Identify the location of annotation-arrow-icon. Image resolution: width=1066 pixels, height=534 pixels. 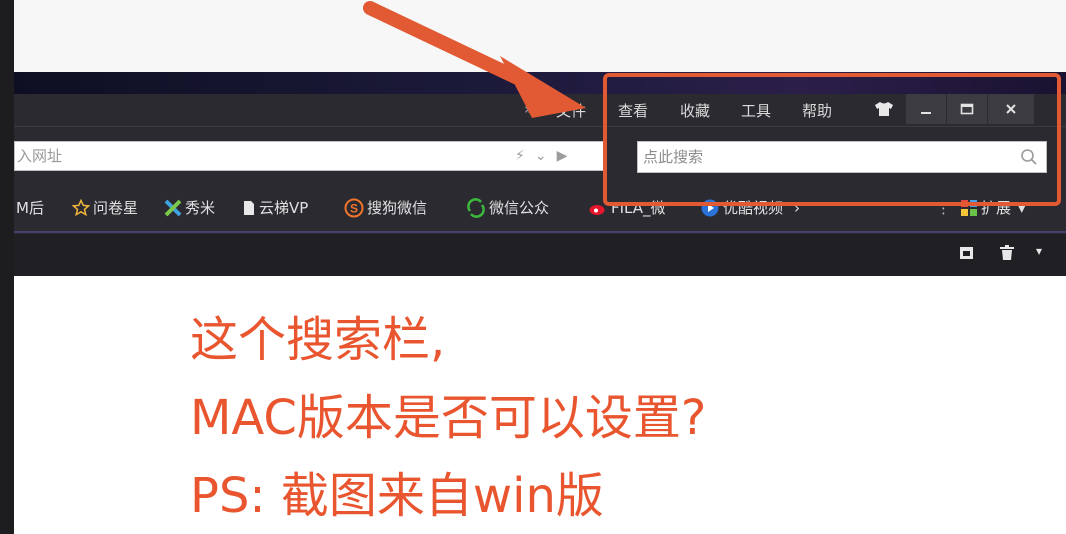
(474, 59).